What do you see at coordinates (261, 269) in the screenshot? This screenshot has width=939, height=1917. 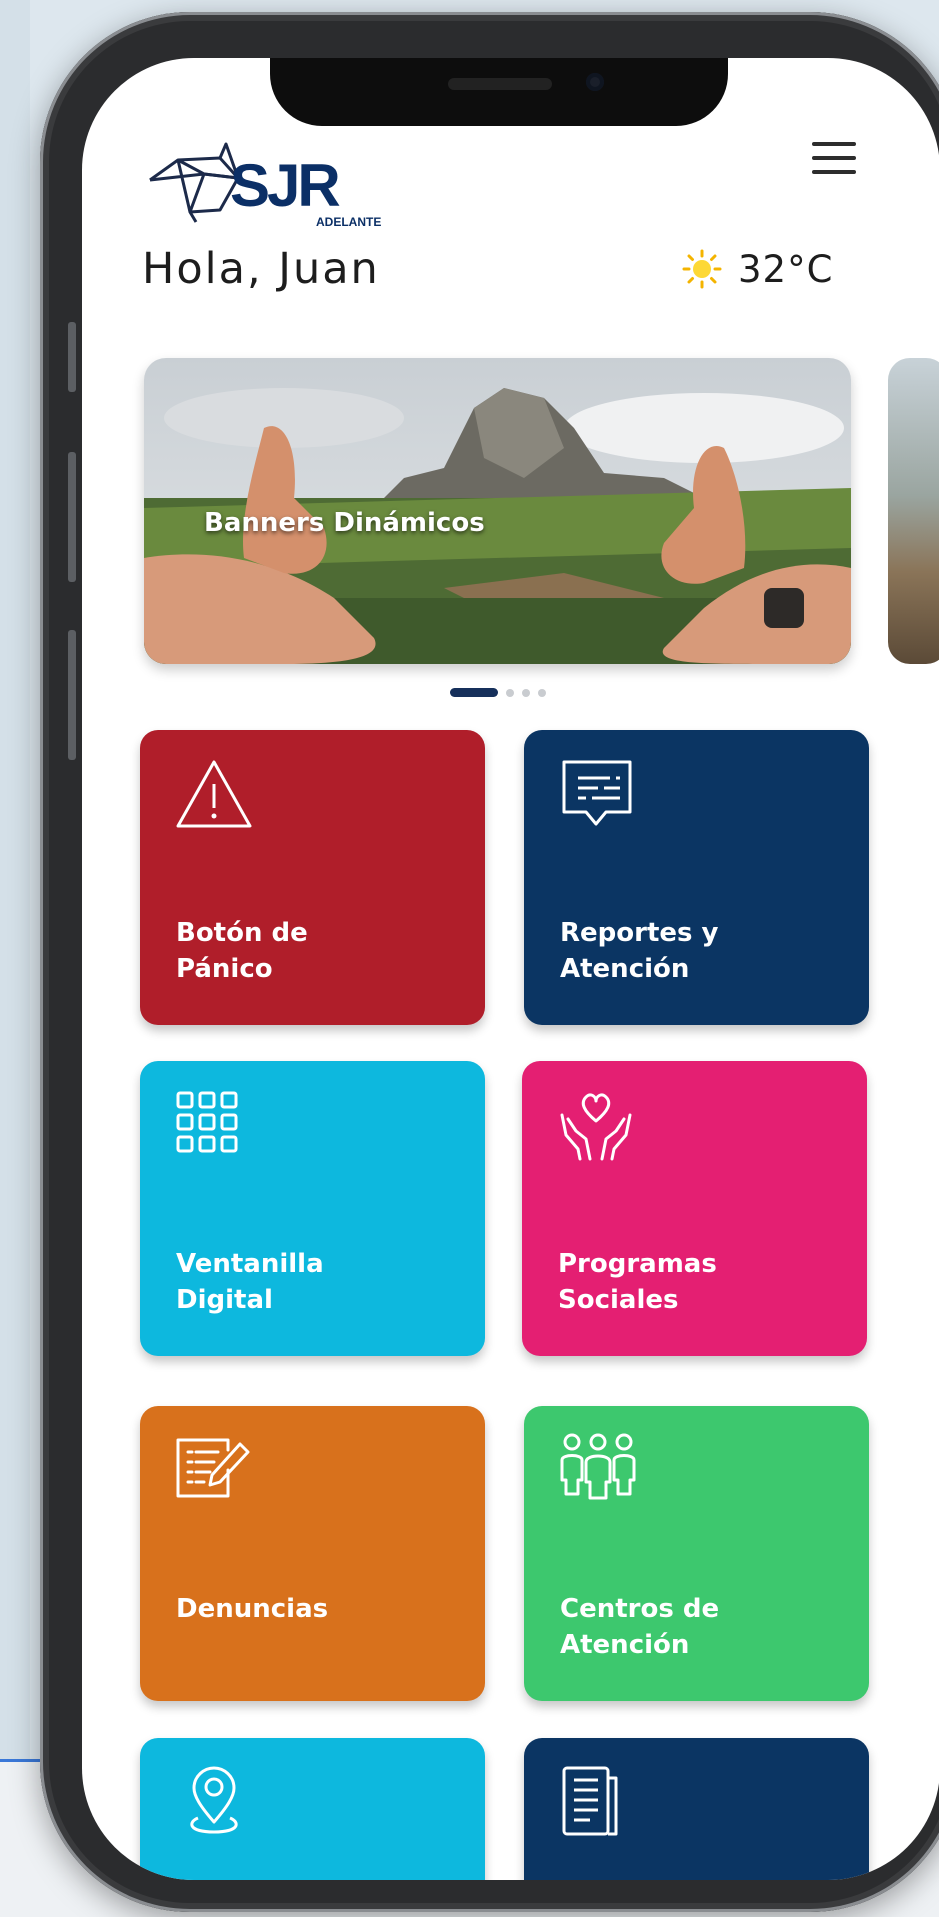 I see `greeting-text: Hola, Juan` at bounding box center [261, 269].